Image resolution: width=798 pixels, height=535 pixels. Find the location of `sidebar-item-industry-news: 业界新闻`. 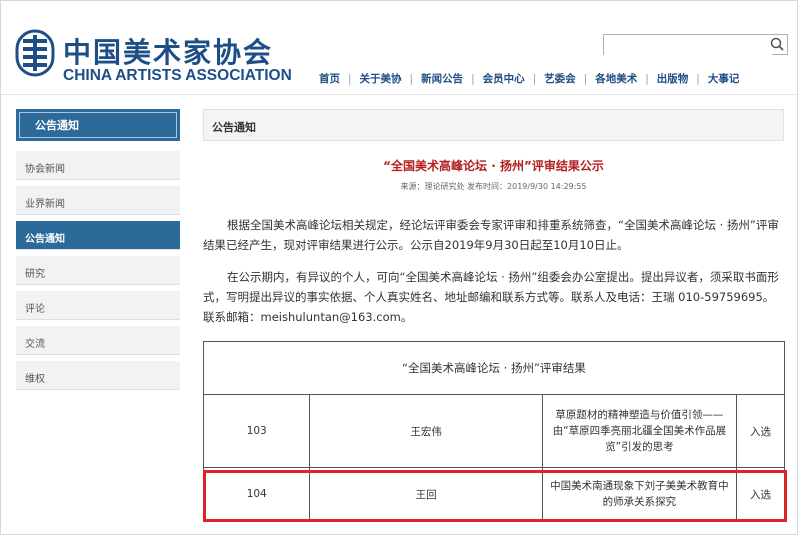

sidebar-item-industry-news: 业界新闻 is located at coordinates (98, 200).